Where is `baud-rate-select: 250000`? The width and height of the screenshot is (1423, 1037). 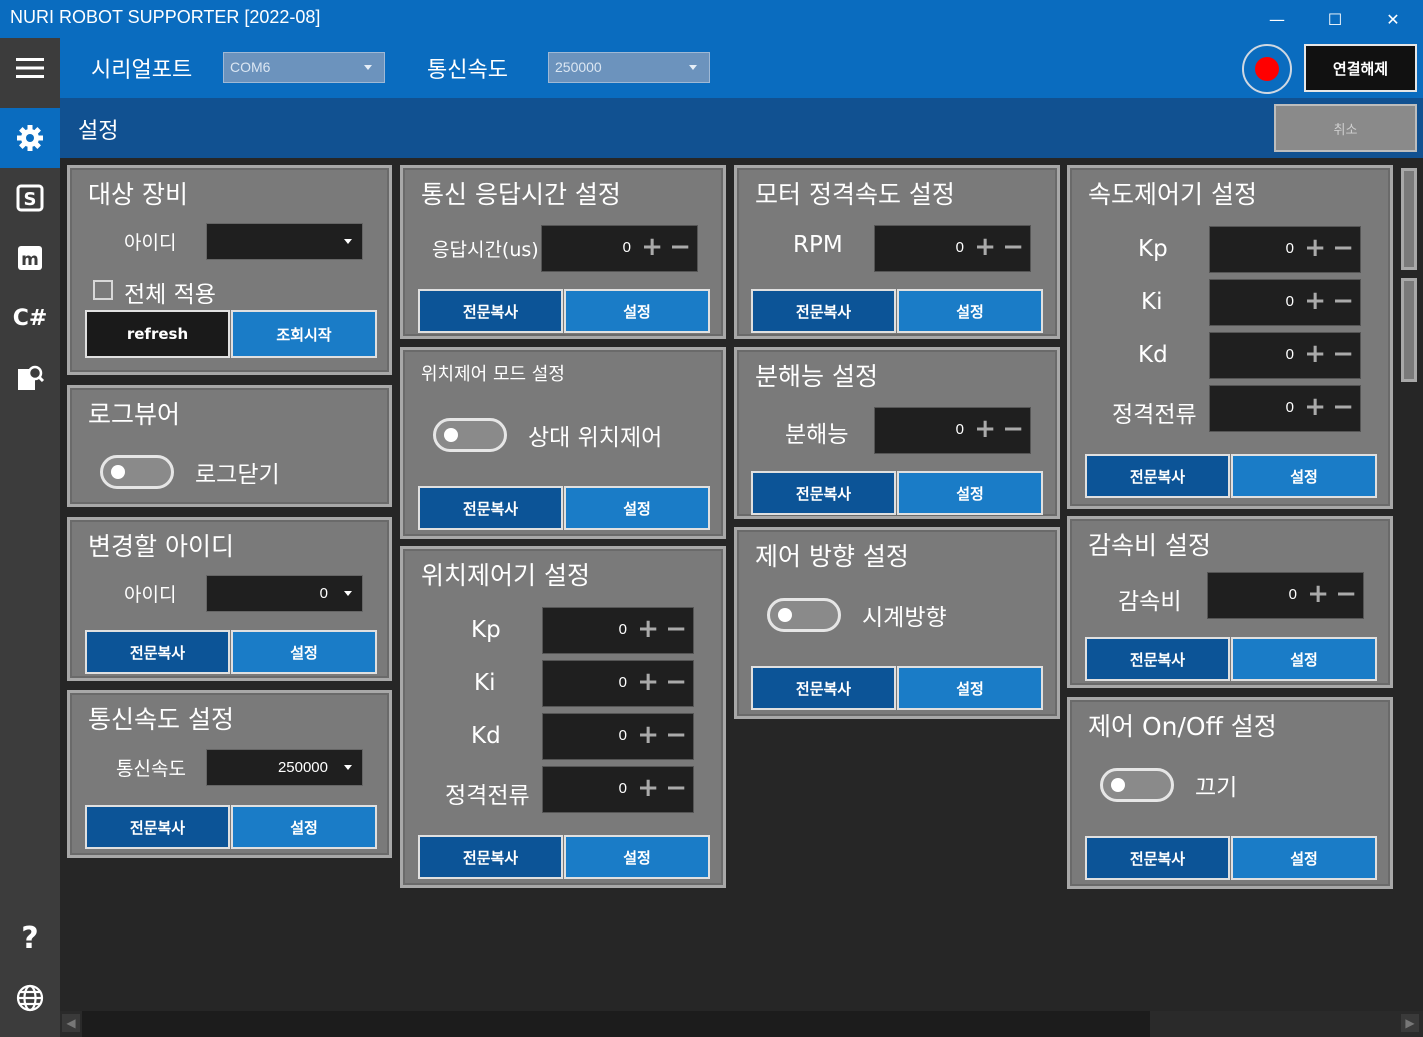 baud-rate-select: 250000 is located at coordinates (629, 67).